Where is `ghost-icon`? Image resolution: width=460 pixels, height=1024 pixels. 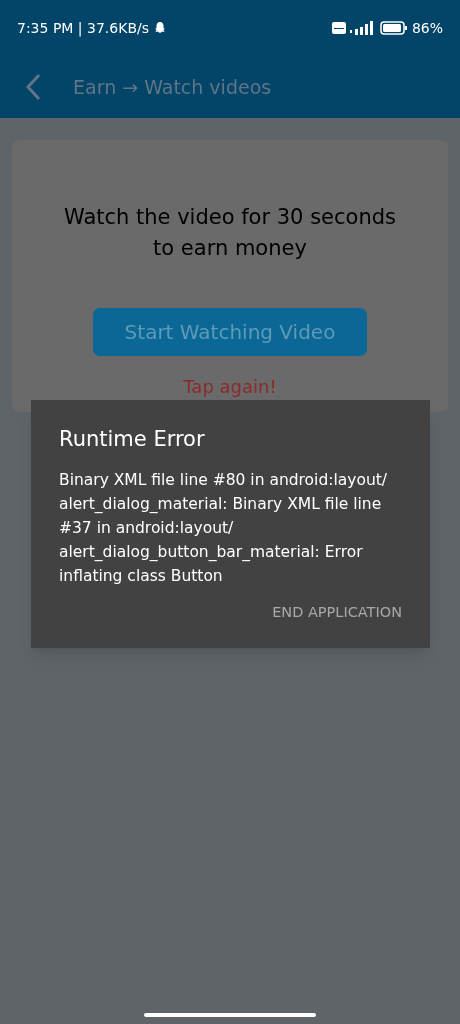 ghost-icon is located at coordinates (160, 28).